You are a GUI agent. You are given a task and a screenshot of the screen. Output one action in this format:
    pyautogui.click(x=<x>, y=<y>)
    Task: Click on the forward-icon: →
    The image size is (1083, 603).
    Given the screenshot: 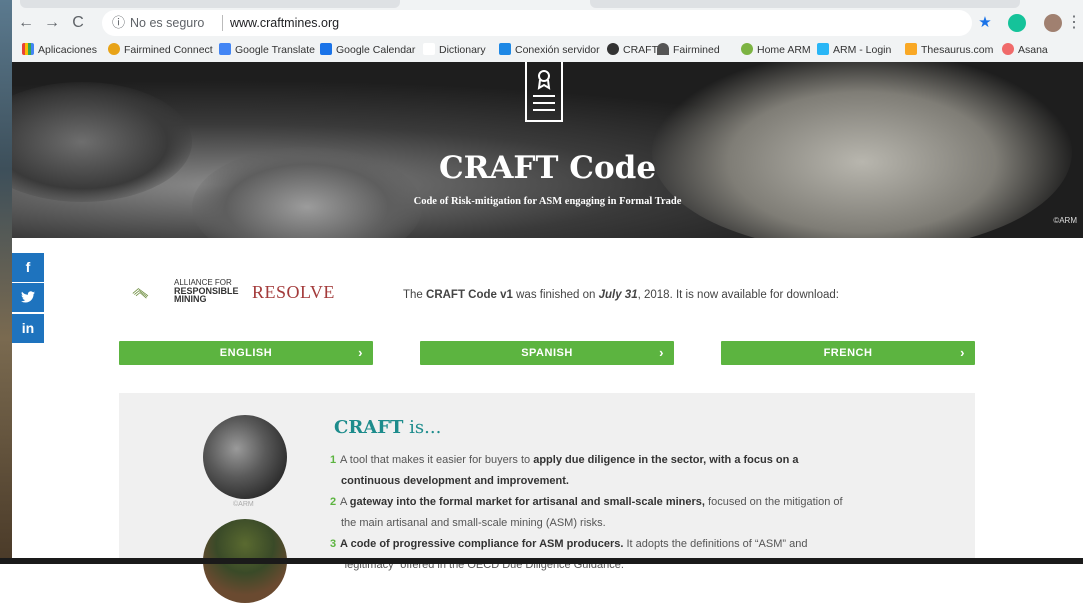 What is the action you would take?
    pyautogui.click(x=52, y=23)
    